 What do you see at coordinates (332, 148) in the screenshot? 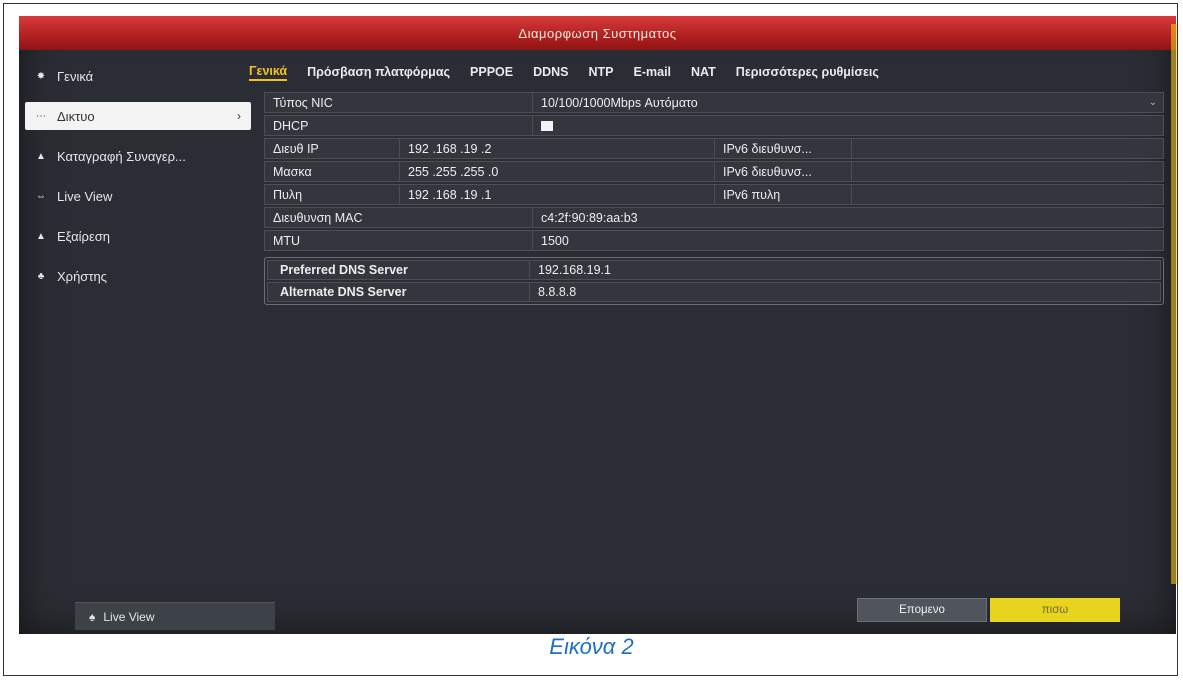
I see `ip-label: Διευθ IP` at bounding box center [332, 148].